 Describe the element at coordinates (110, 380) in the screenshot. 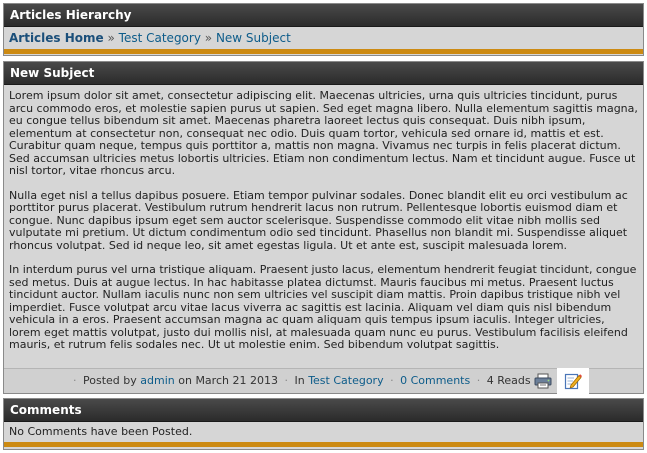

I see `posted-by-label: Posted by` at that location.